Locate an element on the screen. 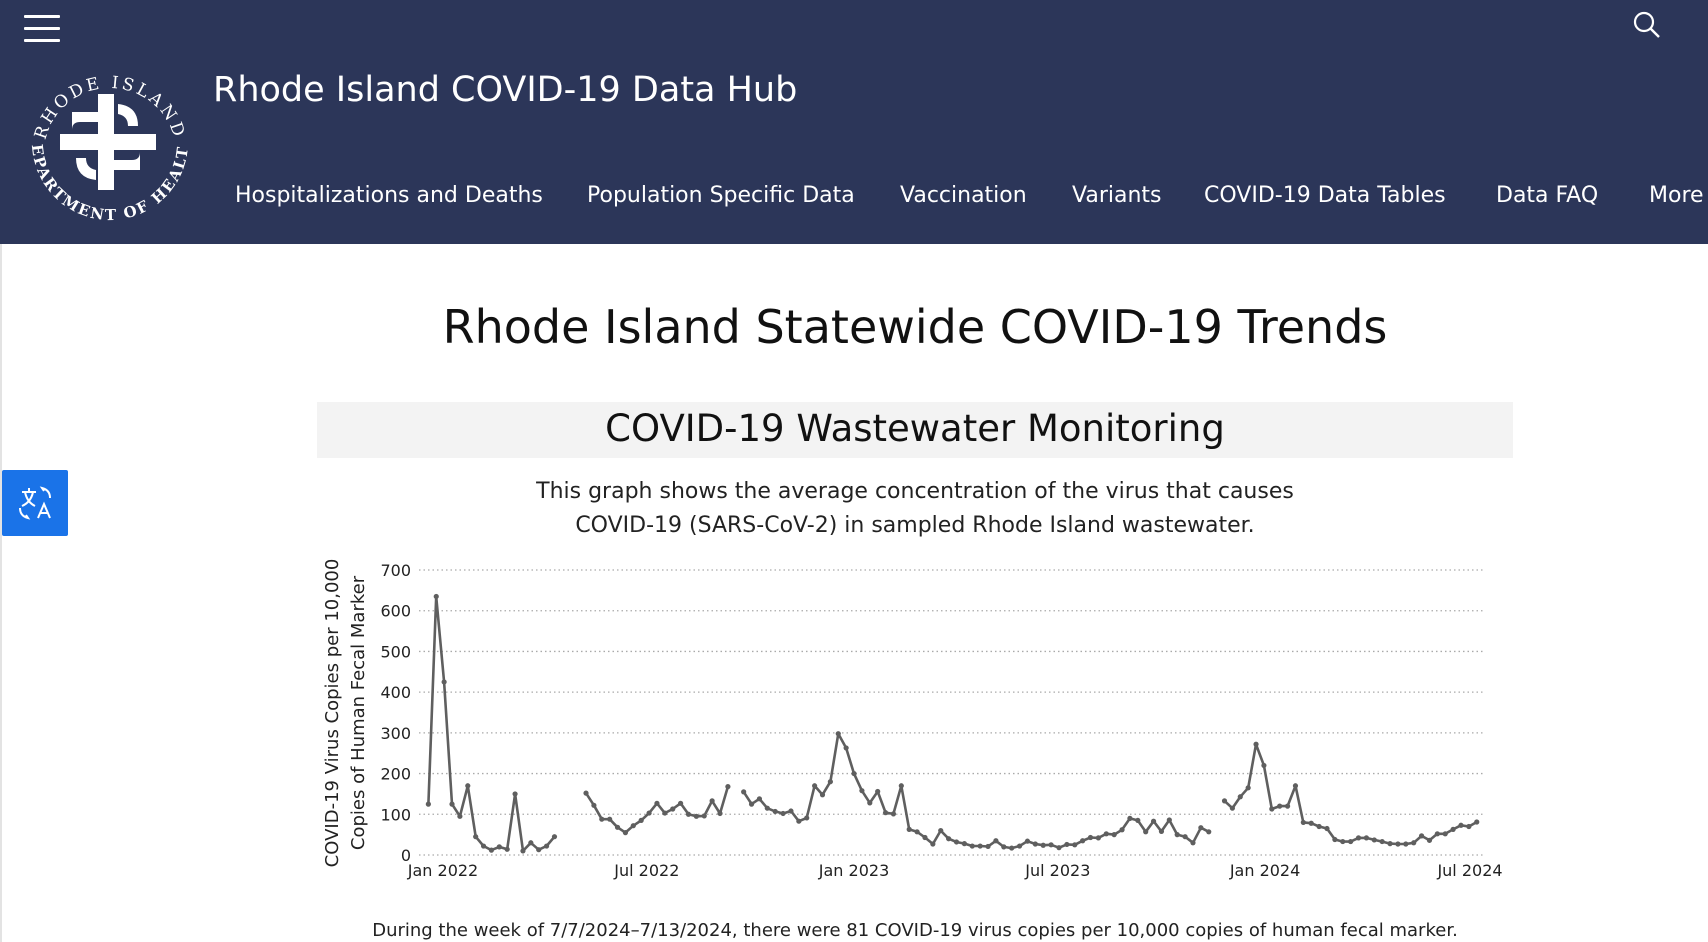  y-tick-label: 100 is located at coordinates (395, 814).